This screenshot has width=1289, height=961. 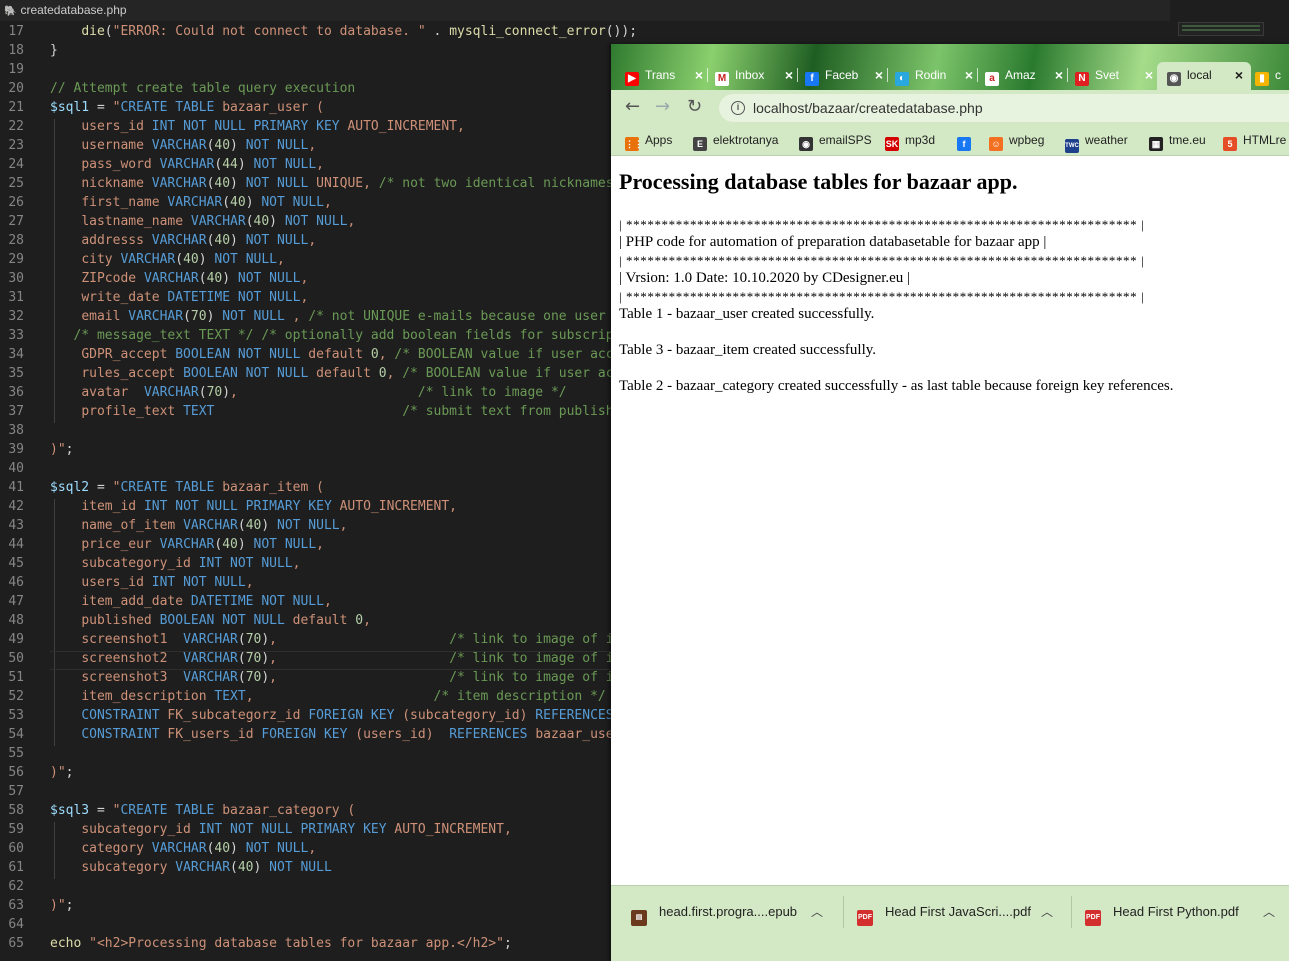 I want to click on line-number: 51, so click(x=16, y=677).